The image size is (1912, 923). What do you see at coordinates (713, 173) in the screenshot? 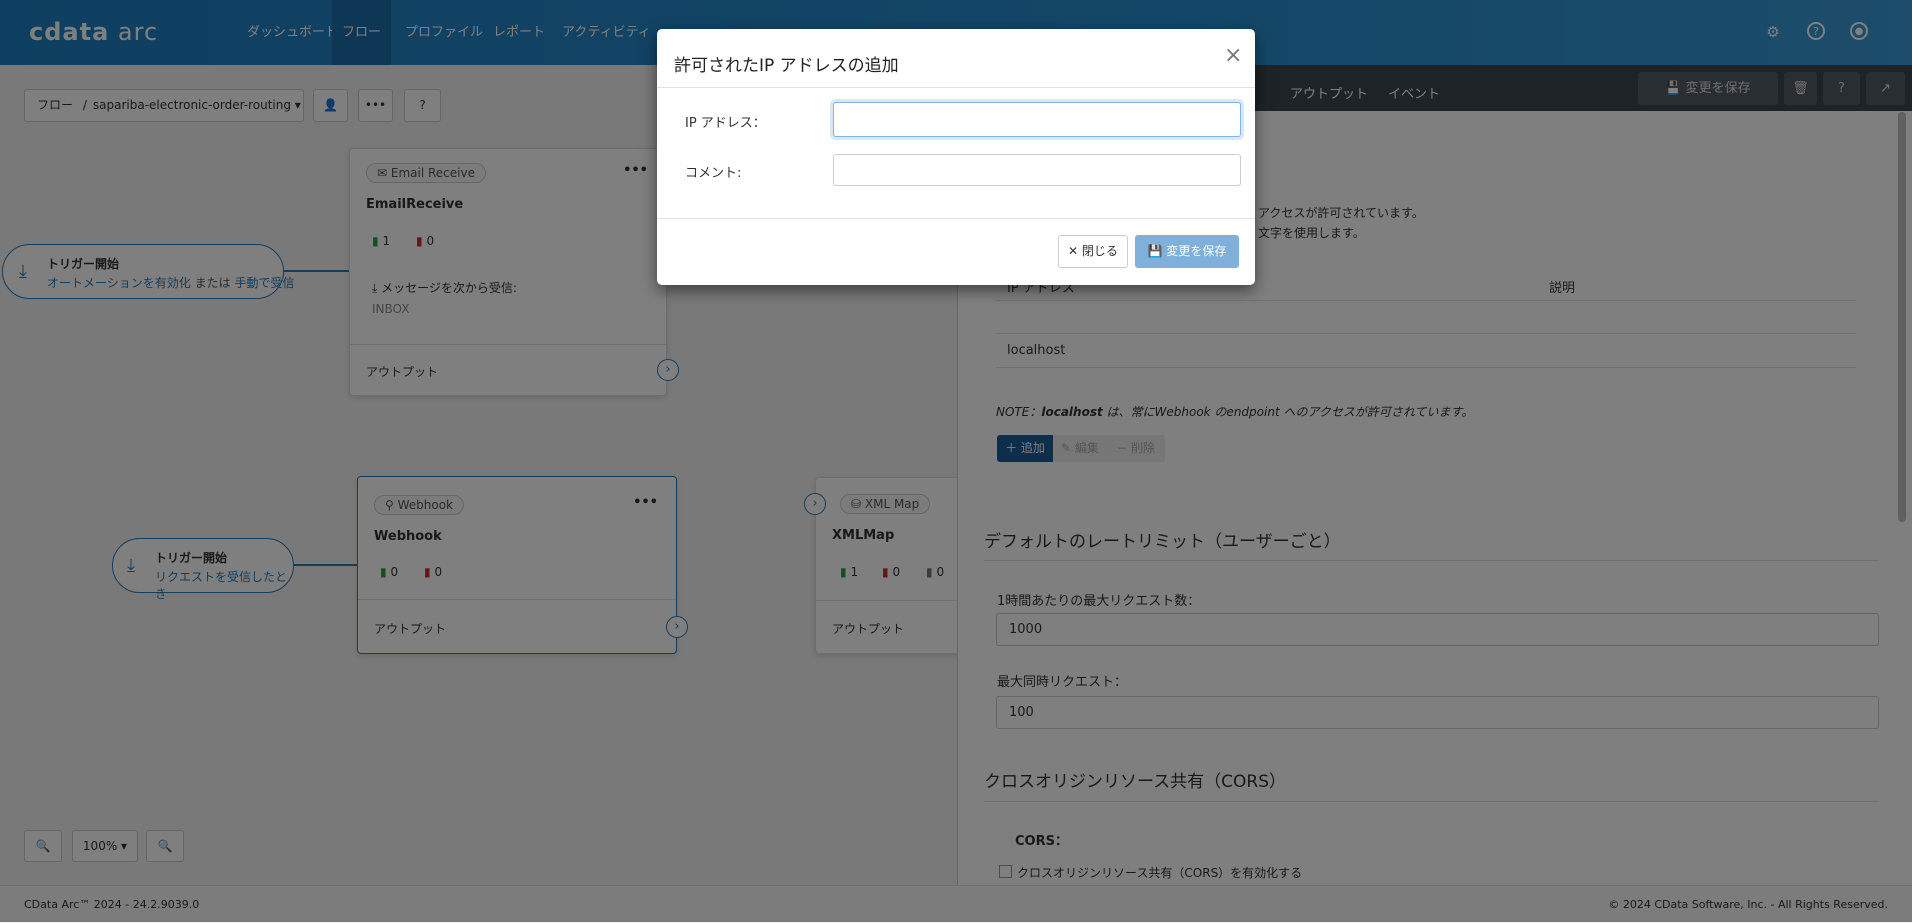
I see `comment-label: コメント:` at bounding box center [713, 173].